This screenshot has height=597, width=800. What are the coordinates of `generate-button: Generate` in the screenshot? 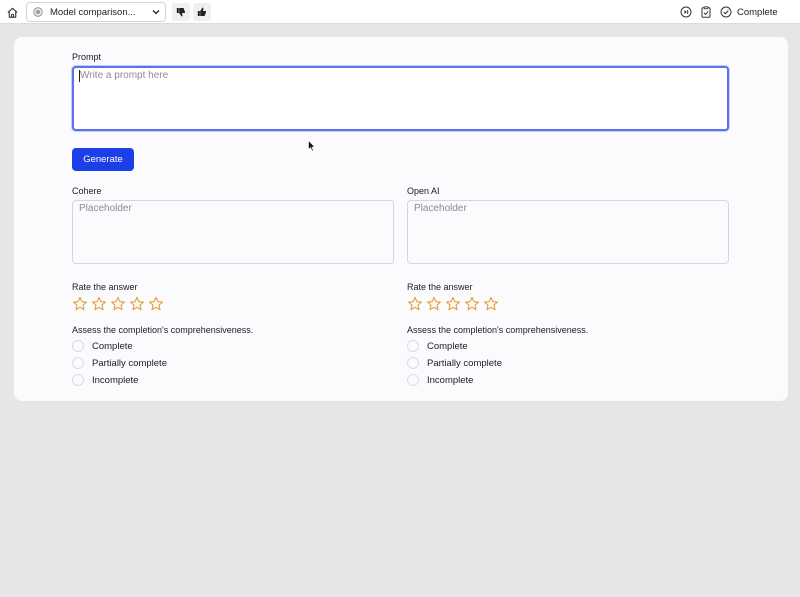 It's located at (103, 159).